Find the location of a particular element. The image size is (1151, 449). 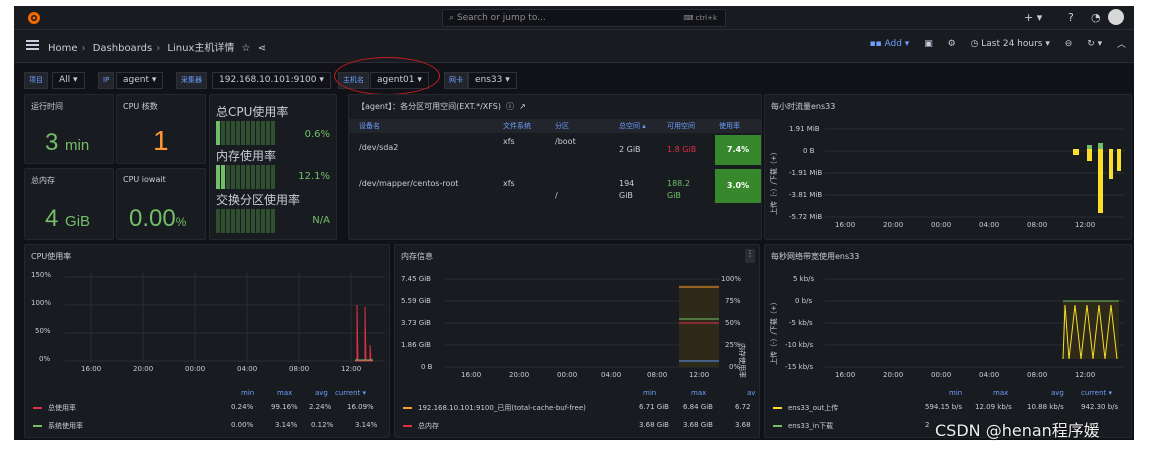

legend-value: 0.24% is located at coordinates (242, 407).